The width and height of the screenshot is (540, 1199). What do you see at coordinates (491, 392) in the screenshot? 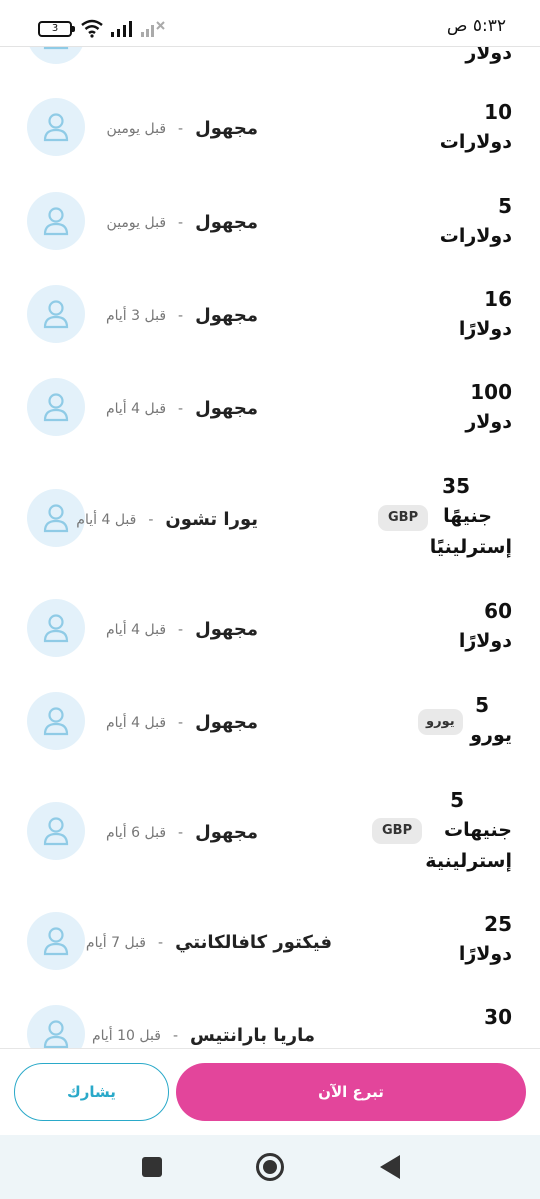
I see `donation-amount-value: 100` at bounding box center [491, 392].